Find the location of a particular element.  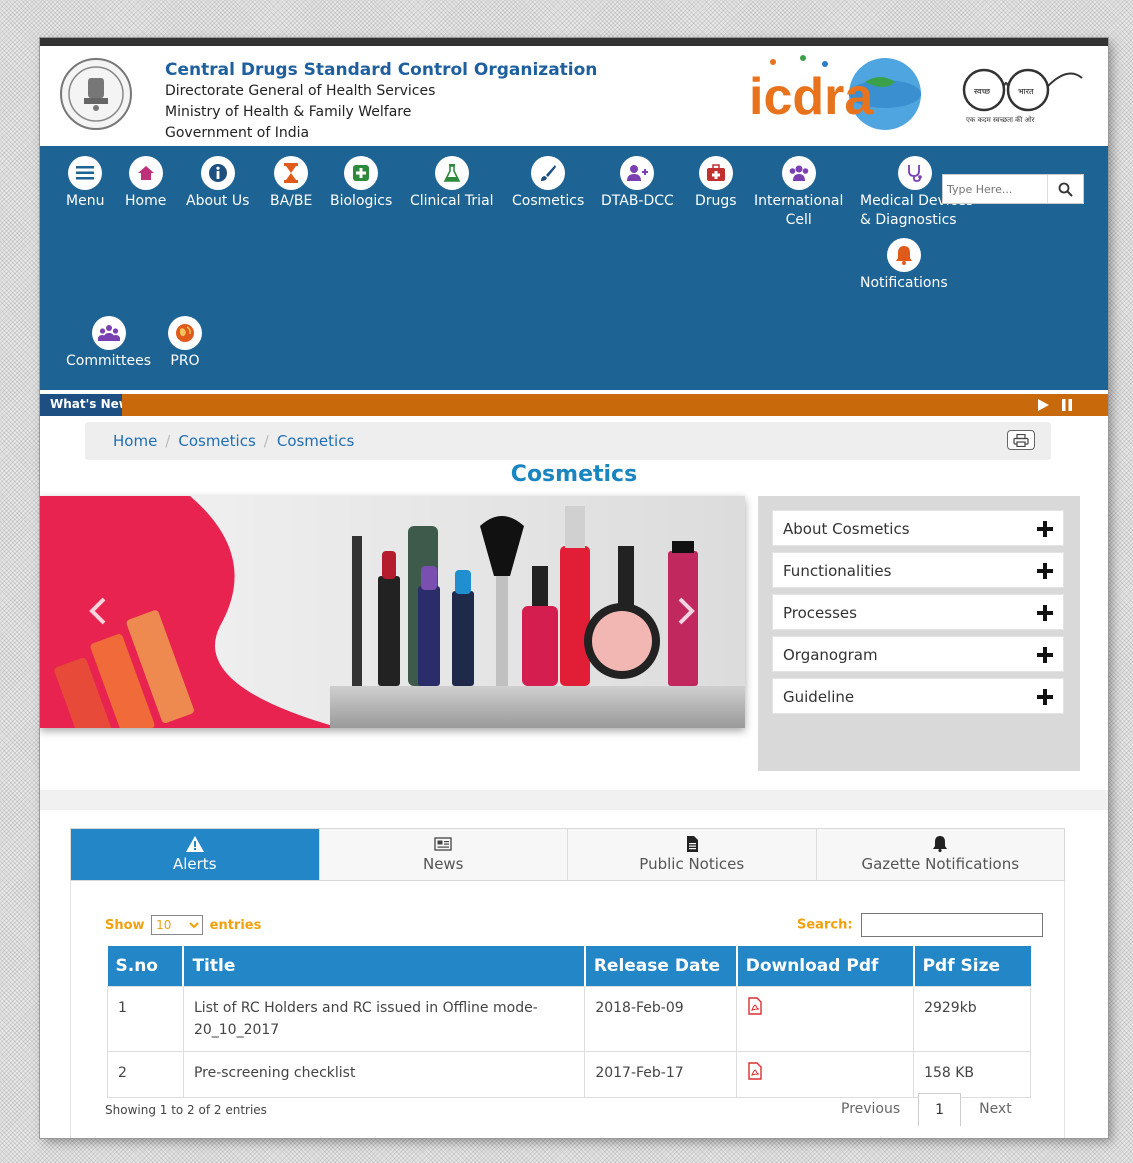

nav-item-menu: Menu is located at coordinates (85, 183).